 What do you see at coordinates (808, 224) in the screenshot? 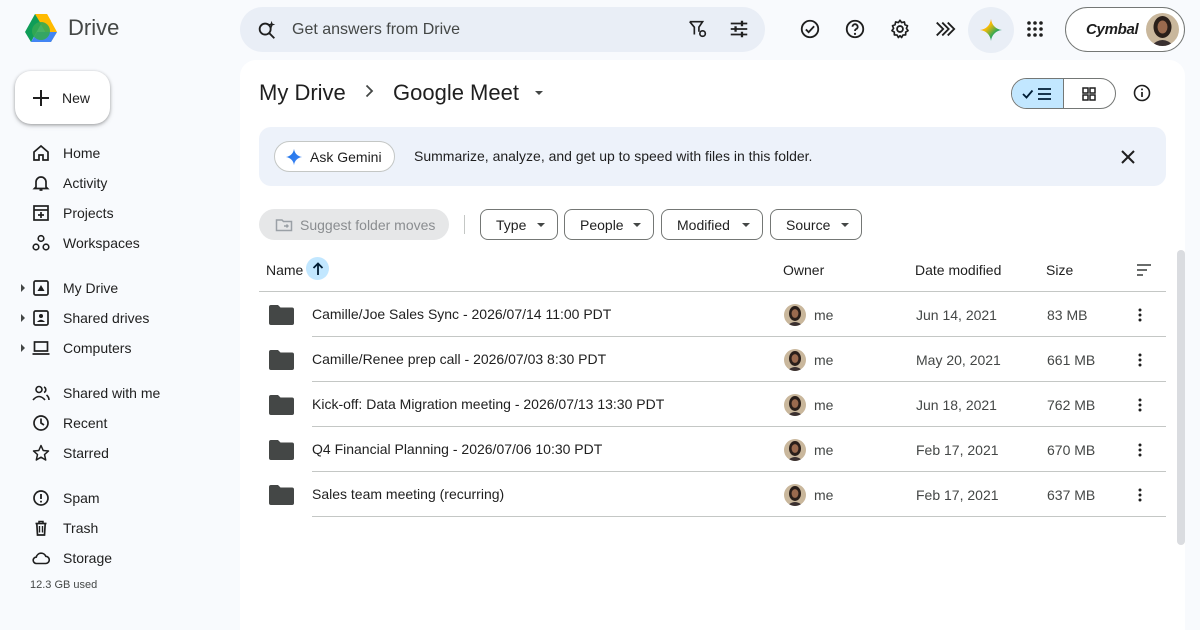
I see `chip-label: Source` at bounding box center [808, 224].